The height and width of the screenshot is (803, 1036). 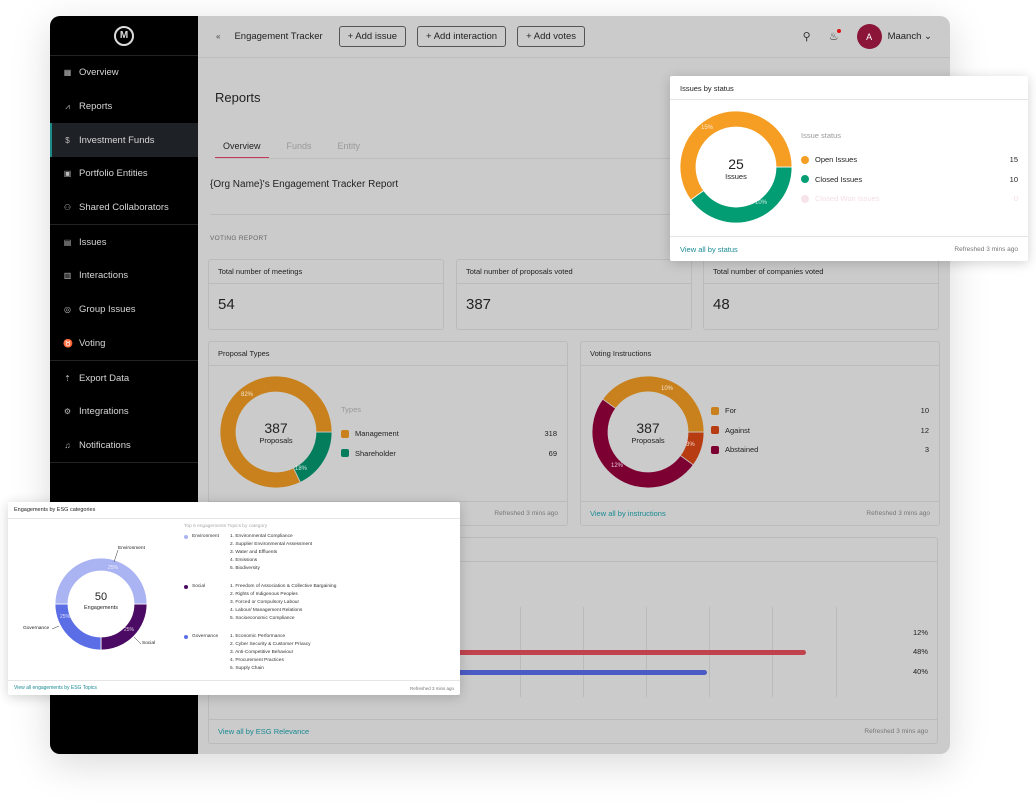 What do you see at coordinates (205, 636) in the screenshot?
I see `category-name: Governance` at bounding box center [205, 636].